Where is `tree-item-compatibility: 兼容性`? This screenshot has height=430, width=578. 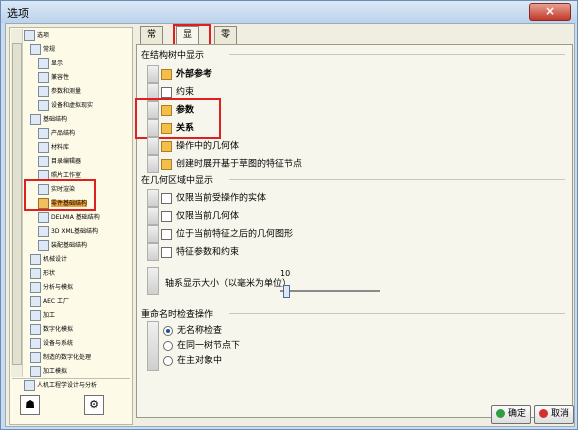
tree-item-compatibility: 兼容性 is located at coordinates (53, 78).